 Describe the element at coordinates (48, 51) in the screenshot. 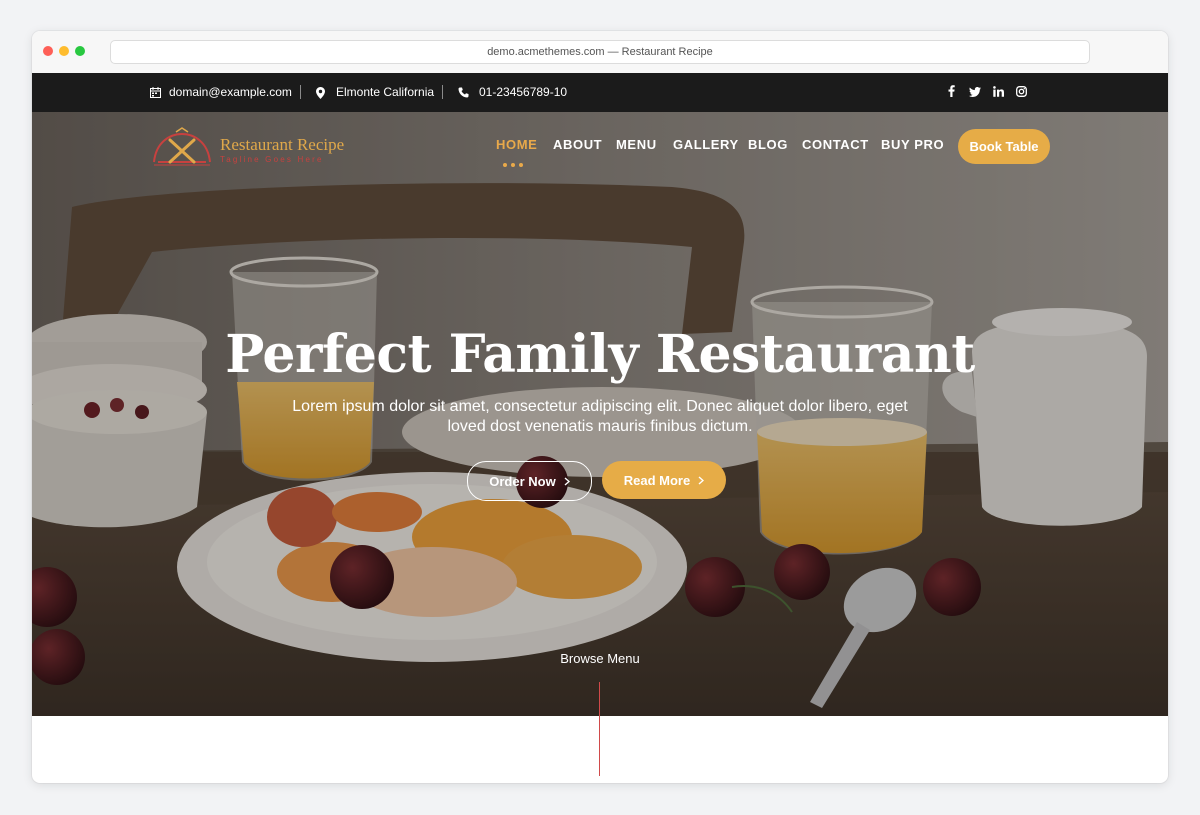

I see `close-window-button` at that location.